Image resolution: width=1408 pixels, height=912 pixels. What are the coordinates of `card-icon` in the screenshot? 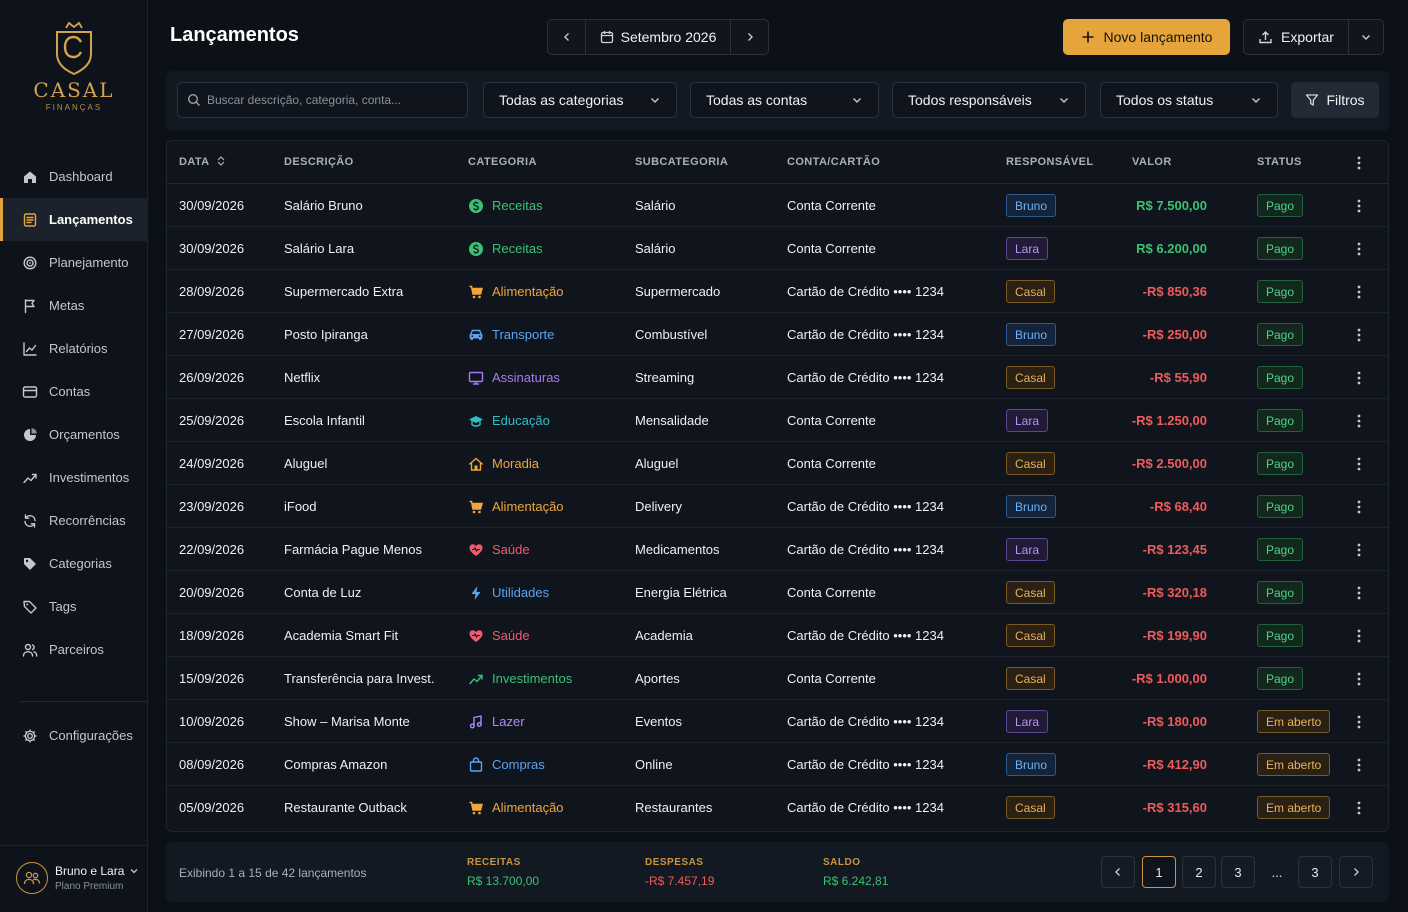 It's located at (30, 392).